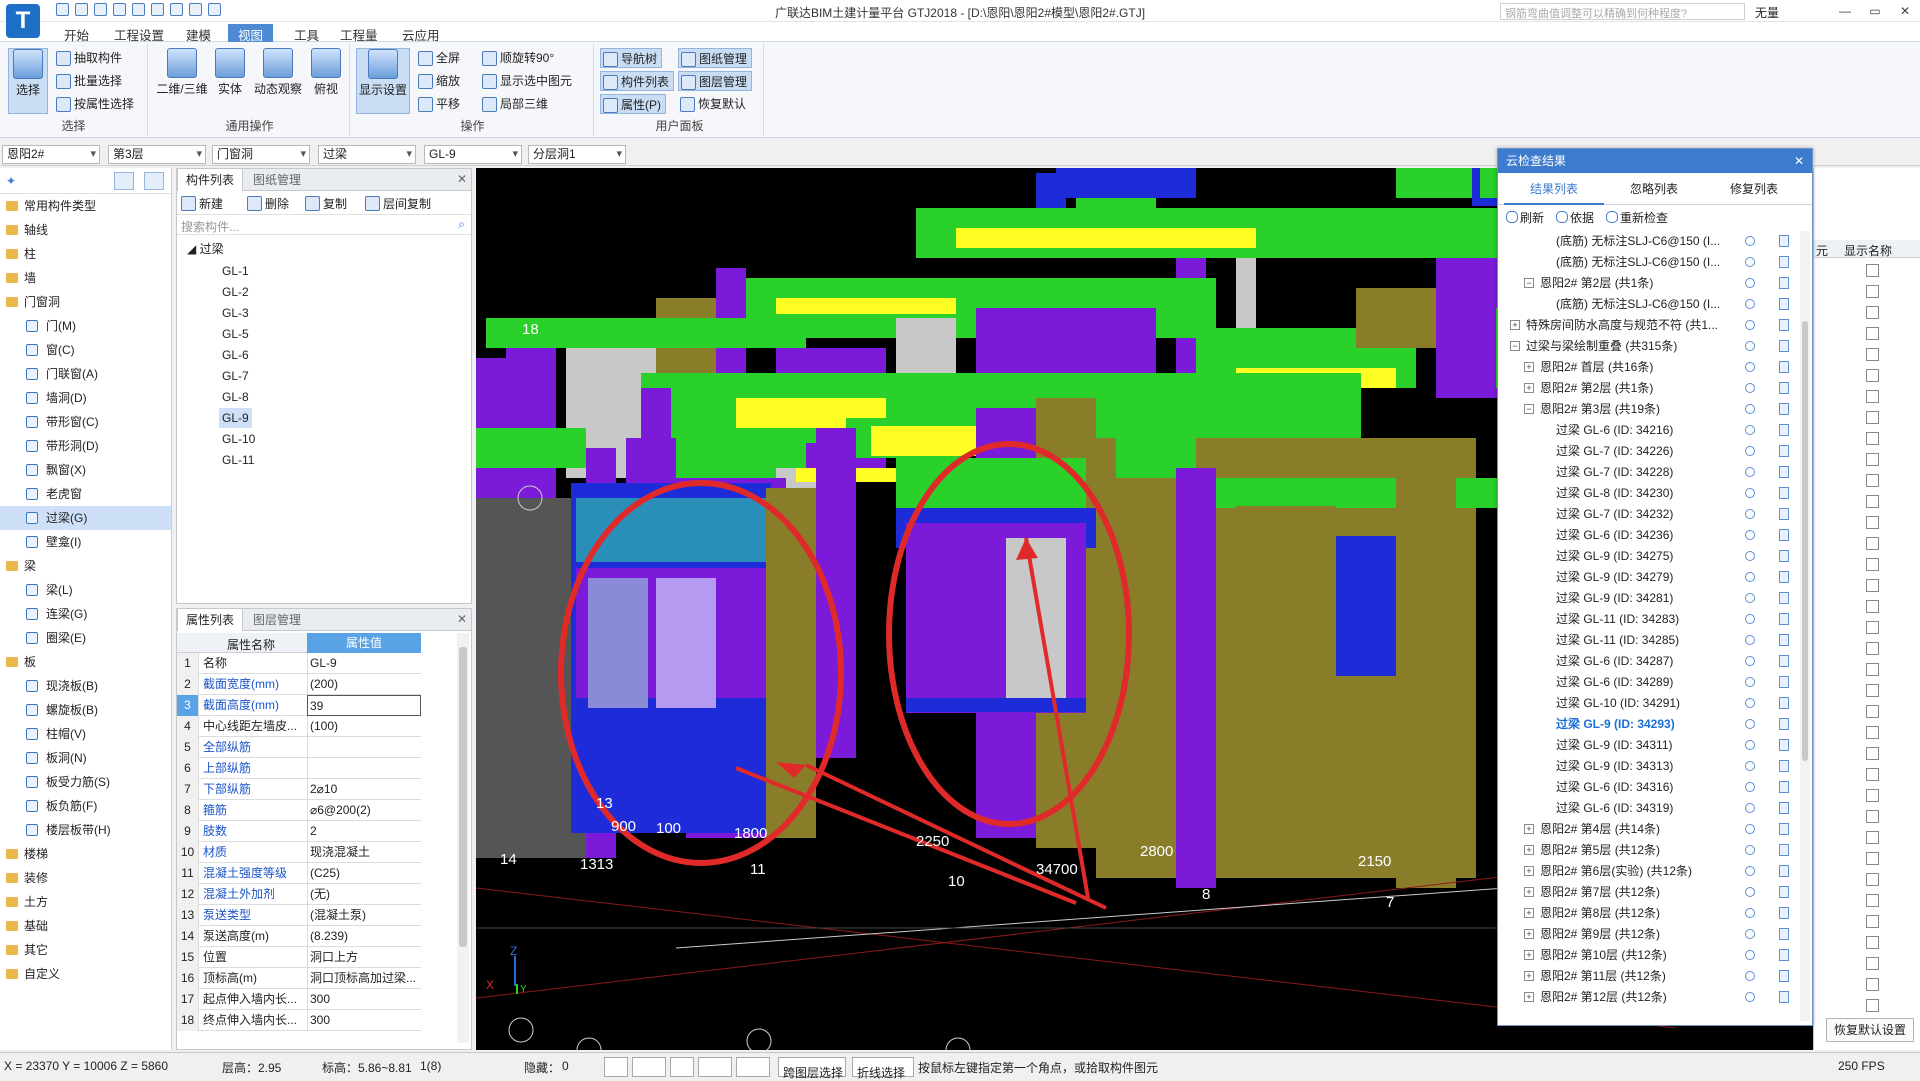 The image size is (1920, 1081). What do you see at coordinates (51, 154) in the screenshot?
I see `building-select: 恩阳2#` at bounding box center [51, 154].